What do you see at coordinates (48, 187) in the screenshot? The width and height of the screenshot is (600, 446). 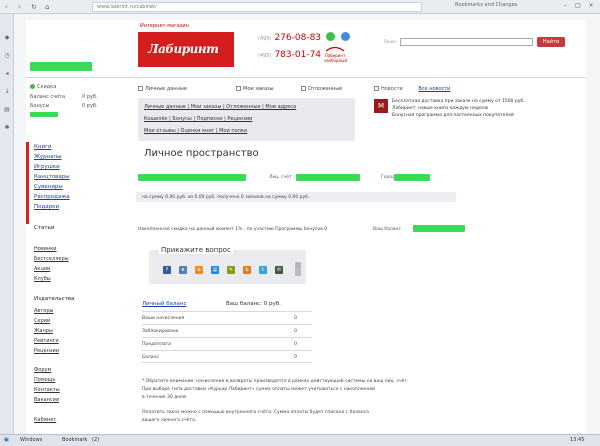 I see `left-link-souvenirs: Сувениры` at bounding box center [48, 187].